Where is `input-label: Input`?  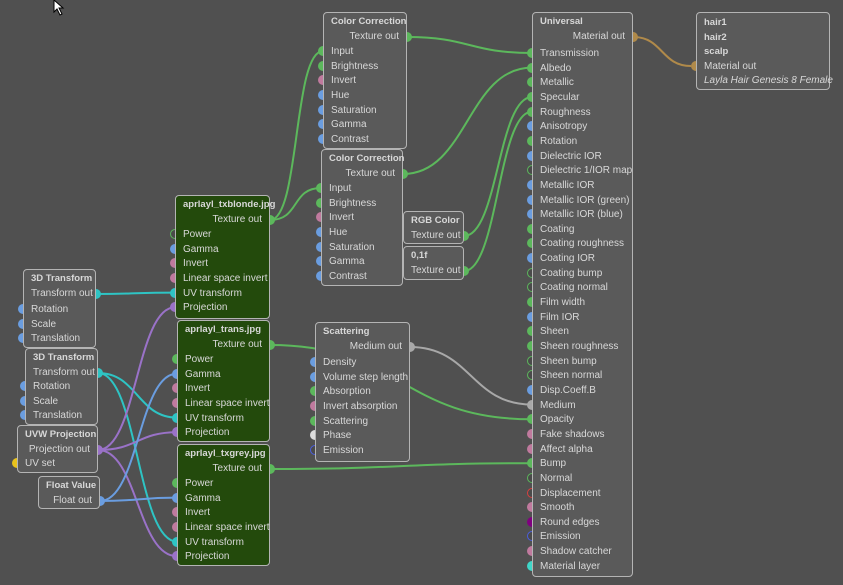
input-label: Input is located at coordinates (340, 188).